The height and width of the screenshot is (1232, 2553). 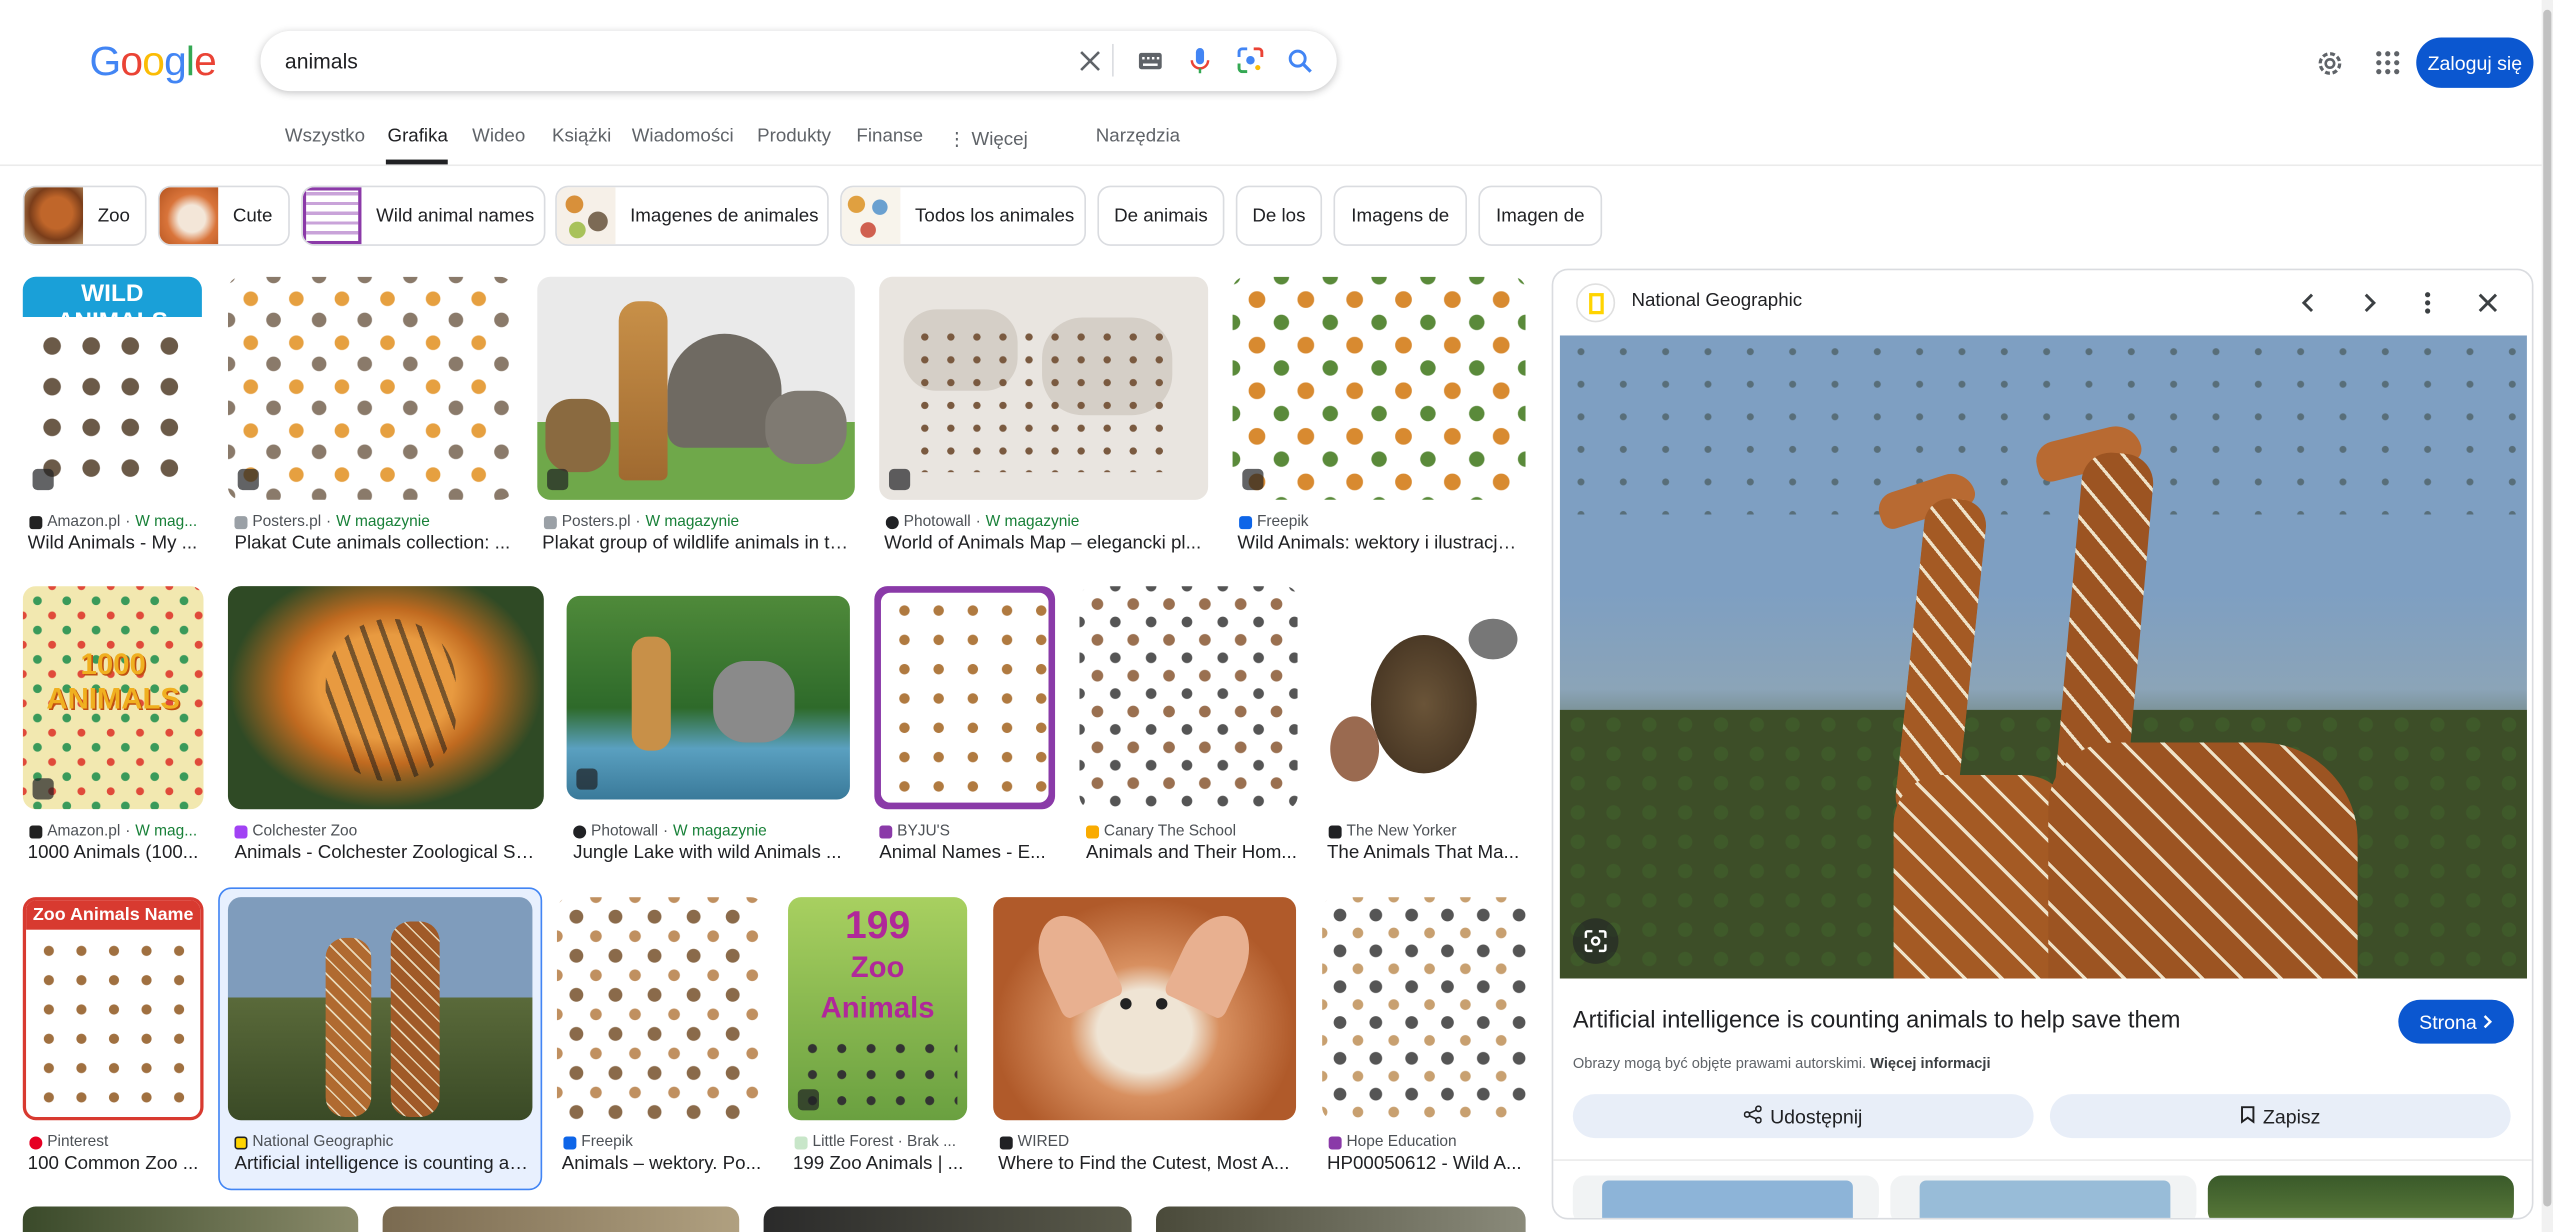 I want to click on next-icon, so click(x=2369, y=303).